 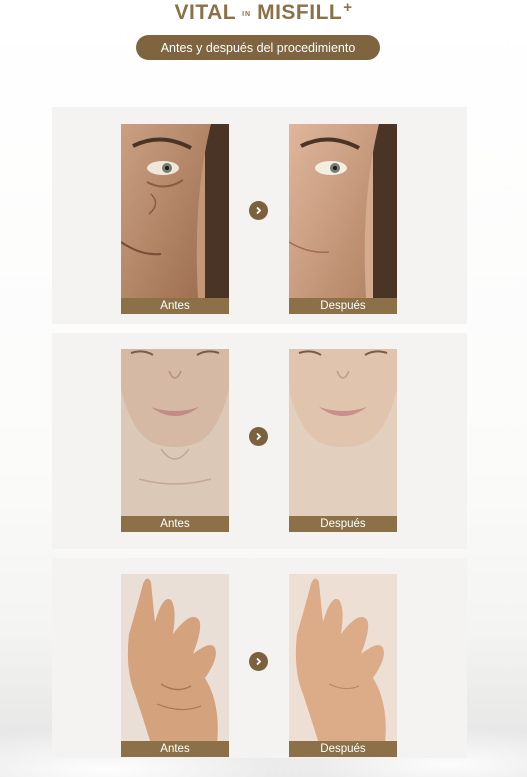 I want to click on brand-logo: VITAL IN MISFILL +, so click(x=263, y=13).